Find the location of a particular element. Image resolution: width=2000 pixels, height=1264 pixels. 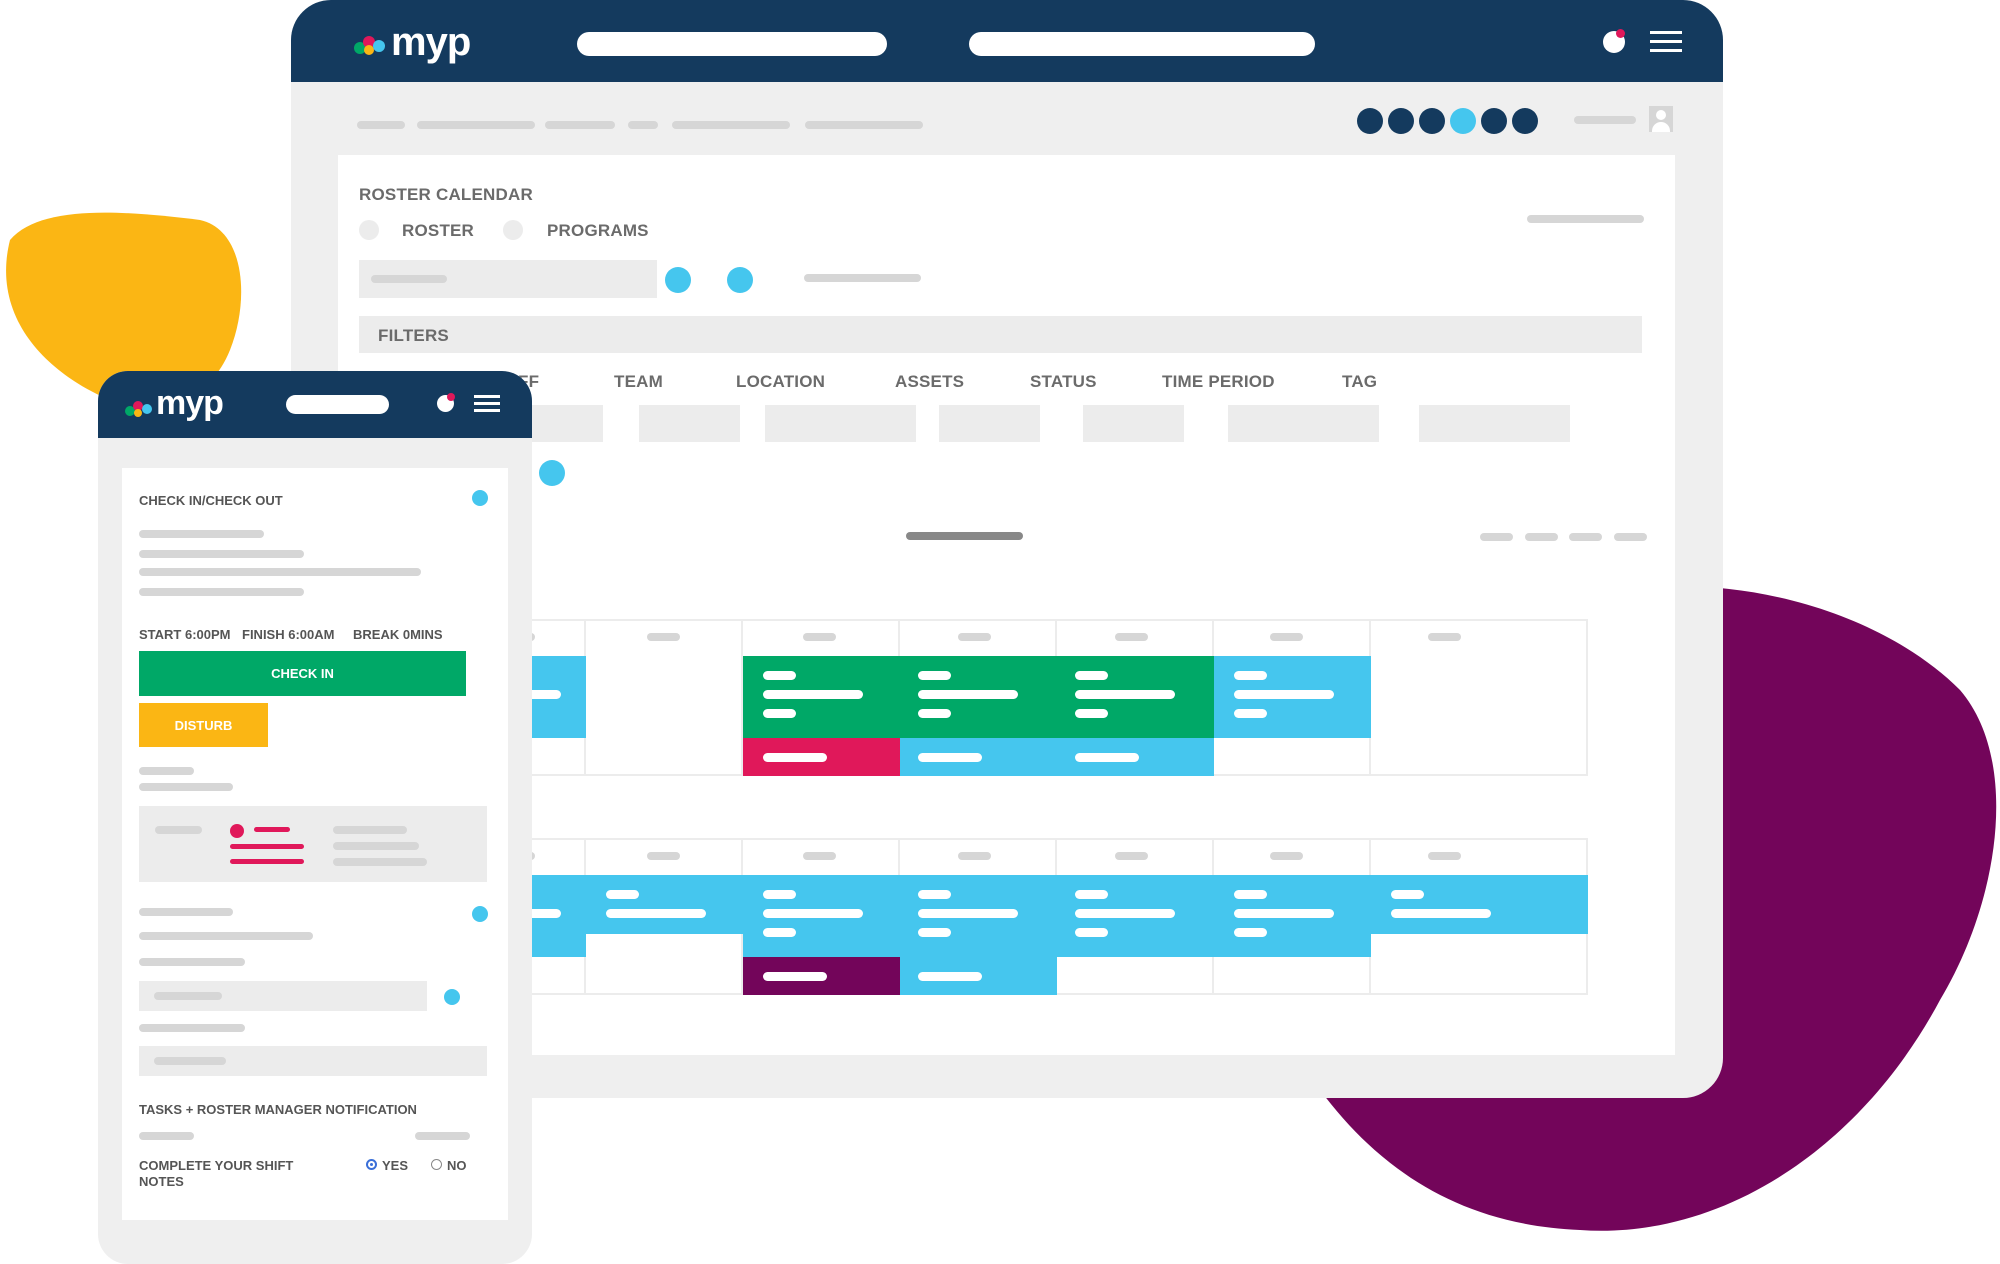

user-name-bar is located at coordinates (1605, 120).